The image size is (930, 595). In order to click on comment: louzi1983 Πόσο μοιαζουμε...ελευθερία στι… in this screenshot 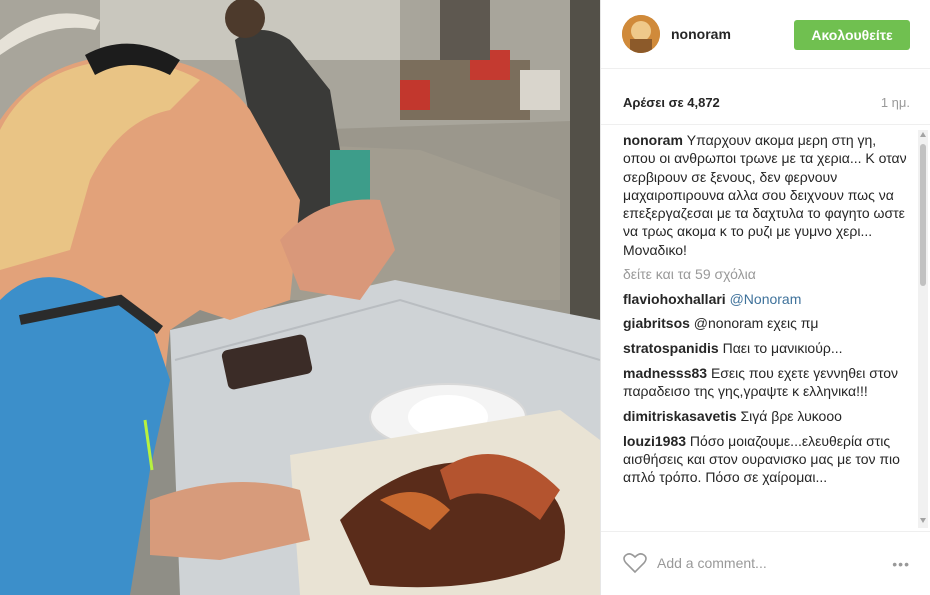, I will do `click(766, 459)`.